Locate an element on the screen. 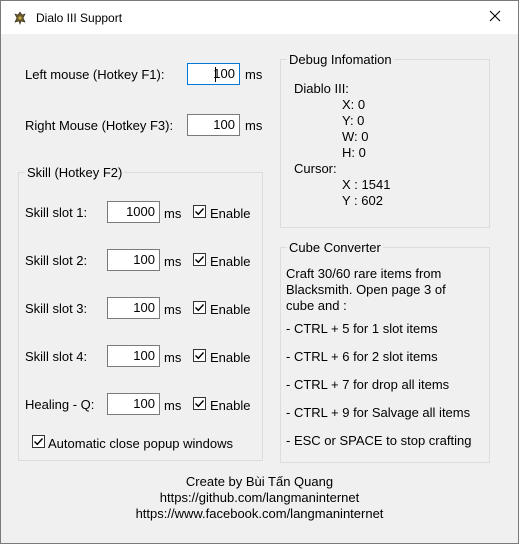 The image size is (519, 544). skill-slot-2-enable-checkbox is located at coordinates (199, 259).